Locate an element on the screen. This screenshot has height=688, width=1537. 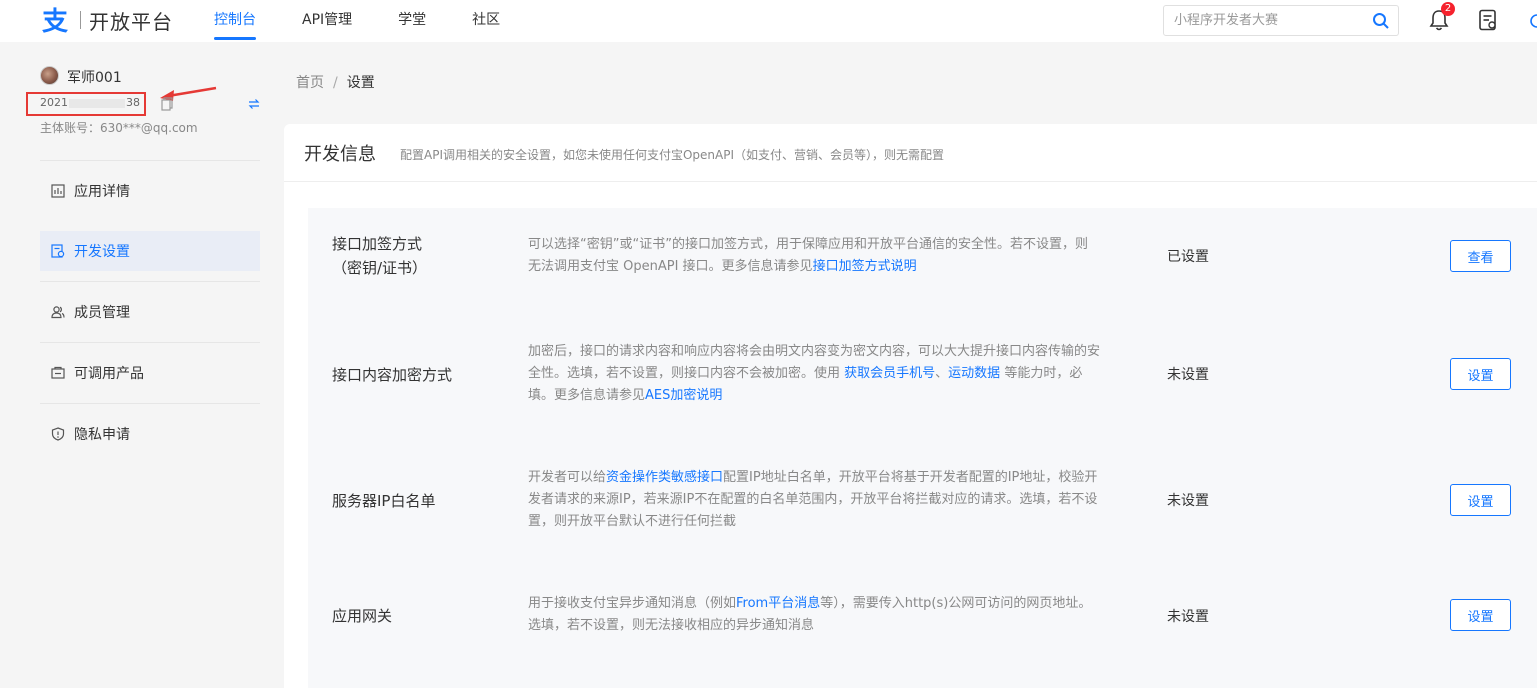
chart-icon is located at coordinates (58, 191).